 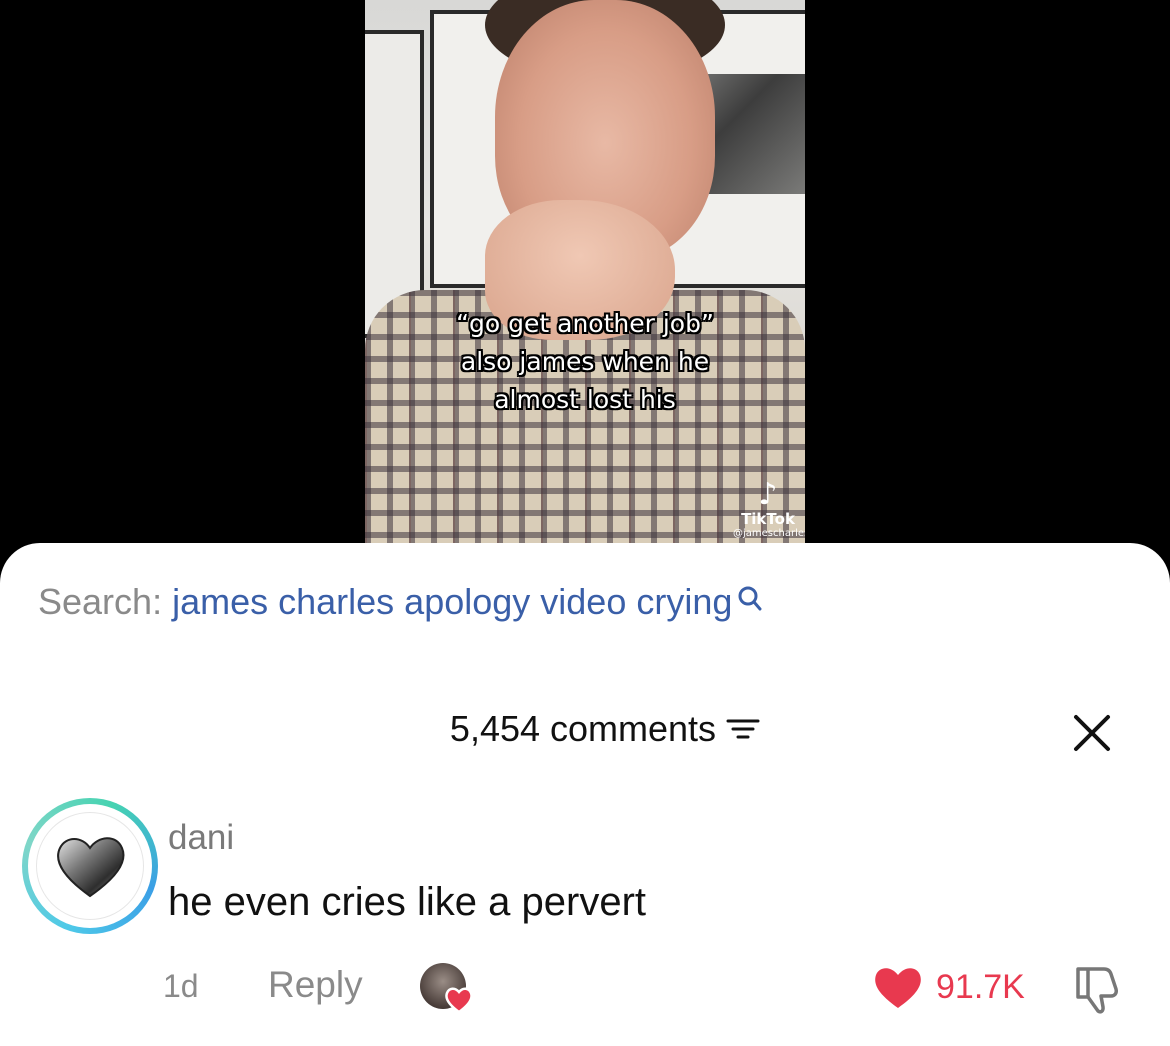 I want to click on tiktok-logo-icon: ♪, so click(x=768, y=494).